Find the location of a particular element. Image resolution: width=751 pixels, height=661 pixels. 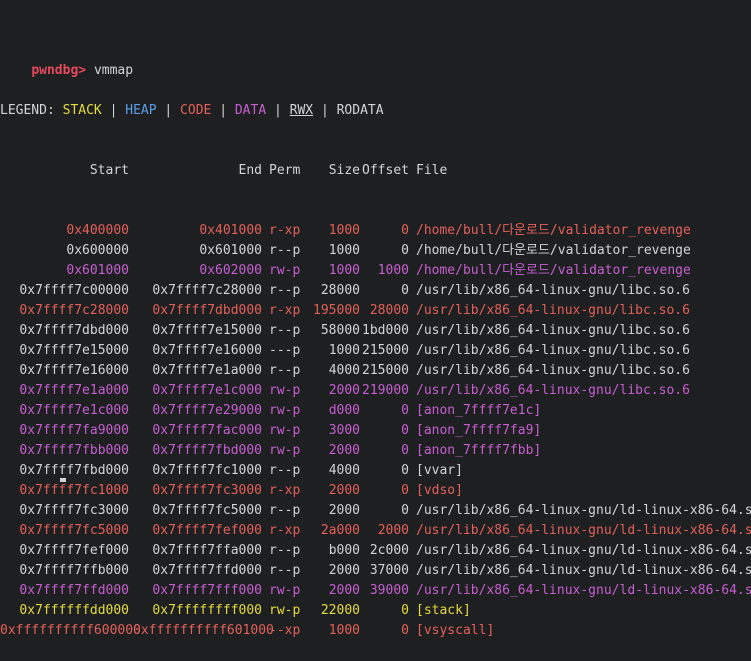

cell-size: 58000 is located at coordinates (340, 330).